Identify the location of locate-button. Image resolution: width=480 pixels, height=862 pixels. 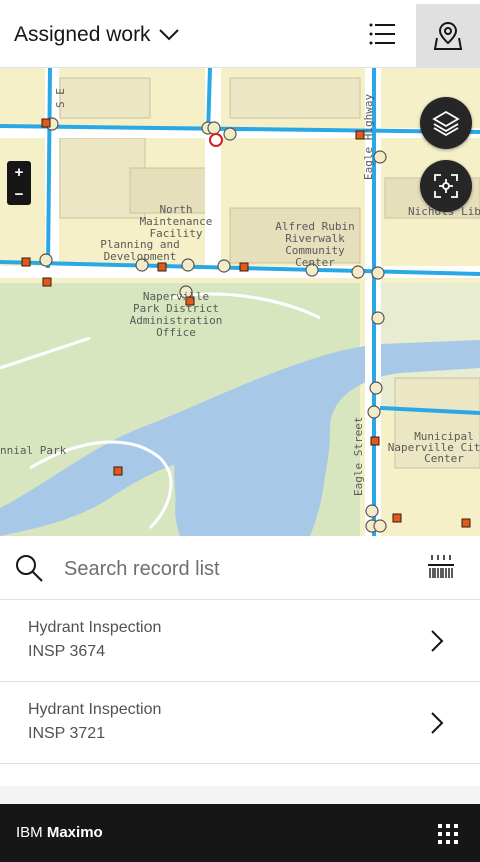
(446, 186).